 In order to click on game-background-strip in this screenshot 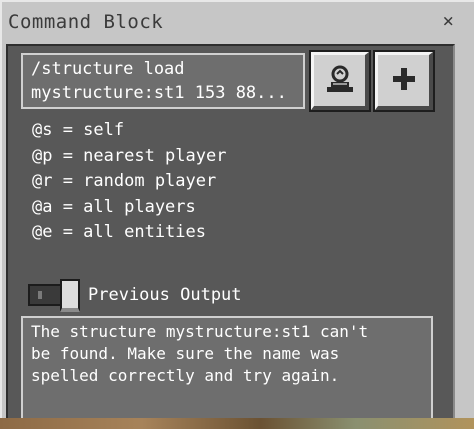, I will do `click(237, 423)`.